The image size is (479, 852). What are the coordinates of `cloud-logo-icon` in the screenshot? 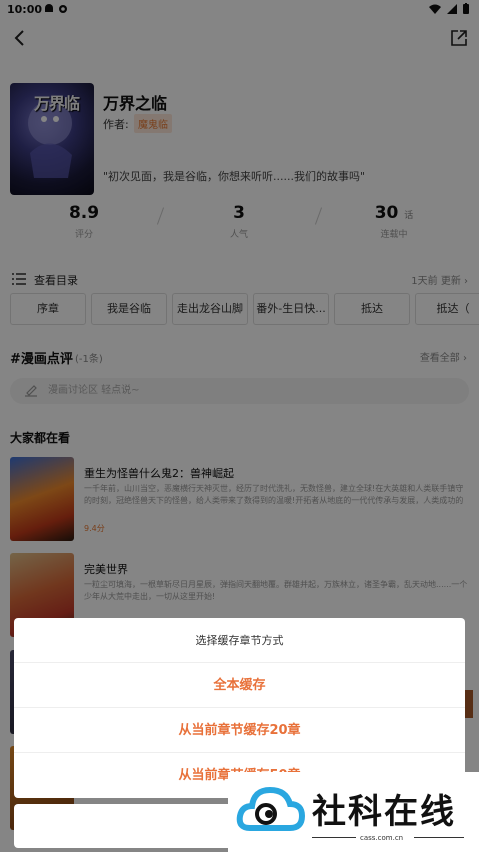 It's located at (271, 808).